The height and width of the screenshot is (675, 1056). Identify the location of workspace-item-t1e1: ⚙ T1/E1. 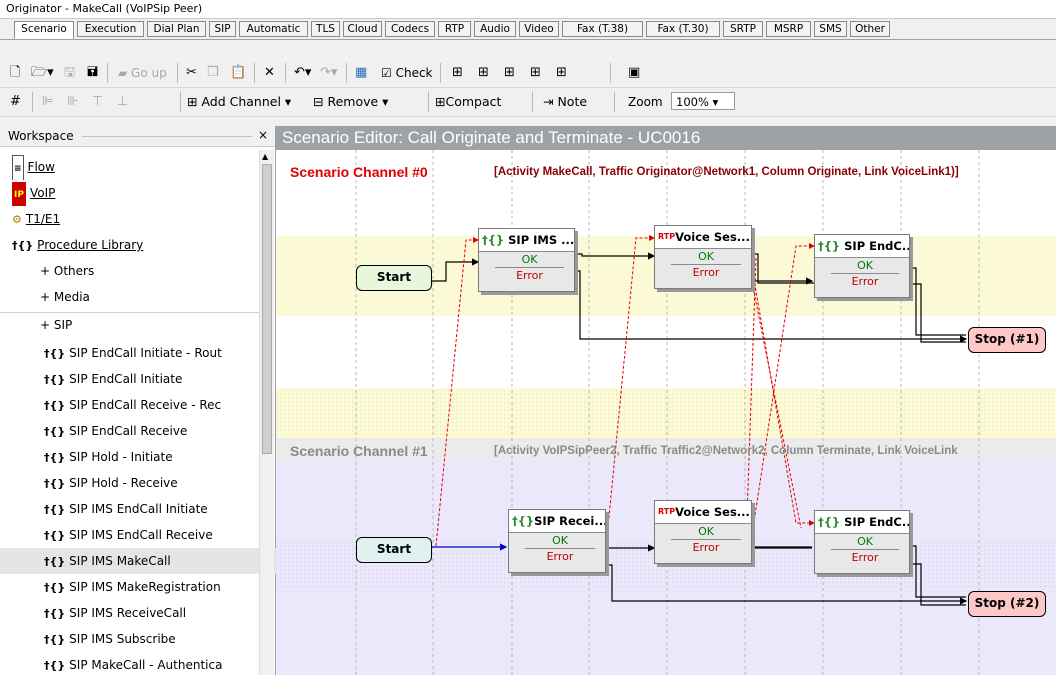
(137, 219).